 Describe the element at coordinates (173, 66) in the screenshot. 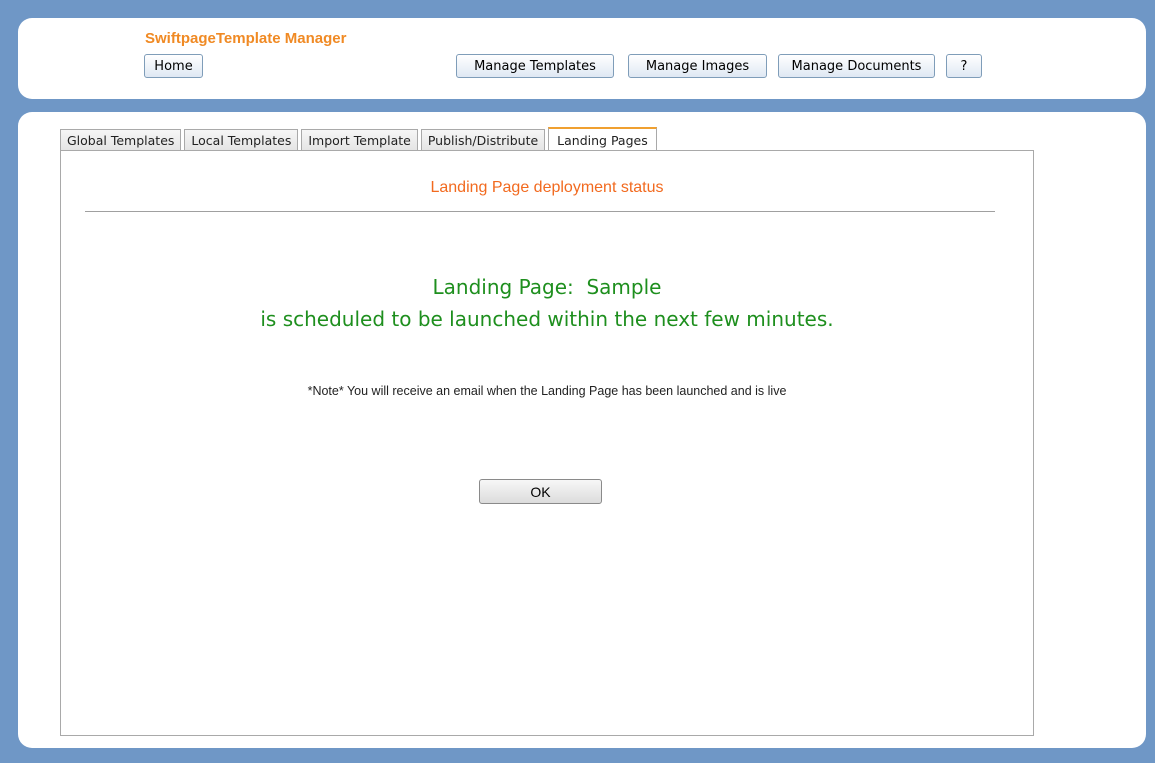

I see `home-button: Home` at that location.